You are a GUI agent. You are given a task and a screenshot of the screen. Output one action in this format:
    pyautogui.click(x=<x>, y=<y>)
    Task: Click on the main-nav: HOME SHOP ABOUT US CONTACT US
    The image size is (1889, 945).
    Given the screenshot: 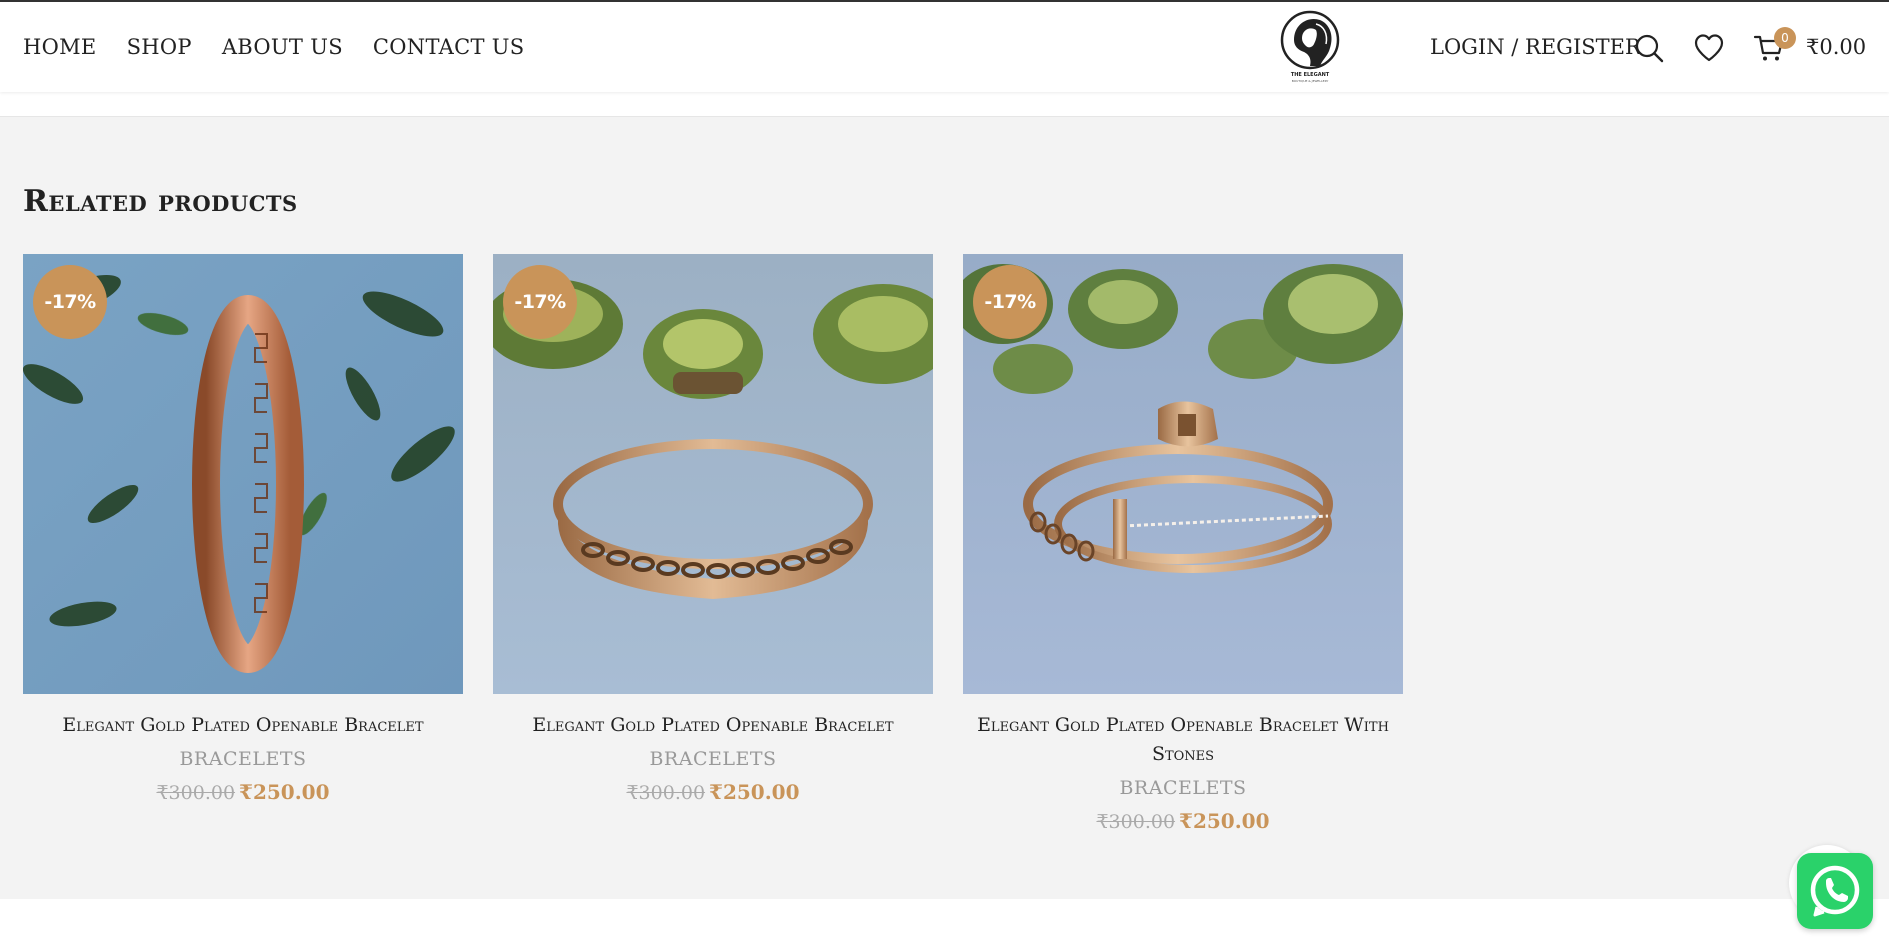 What is the action you would take?
    pyautogui.click(x=273, y=47)
    